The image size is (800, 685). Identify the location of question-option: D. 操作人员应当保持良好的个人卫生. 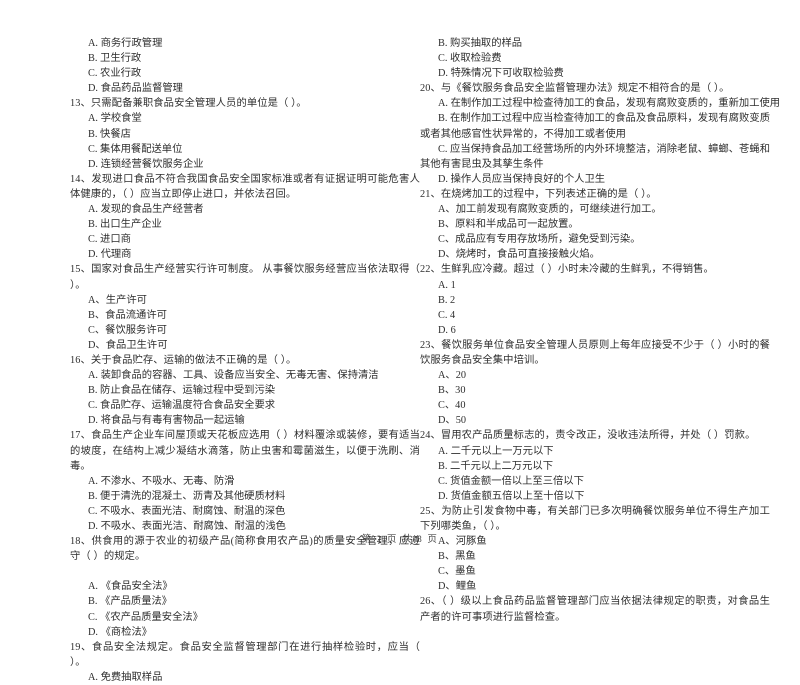
(595, 179).